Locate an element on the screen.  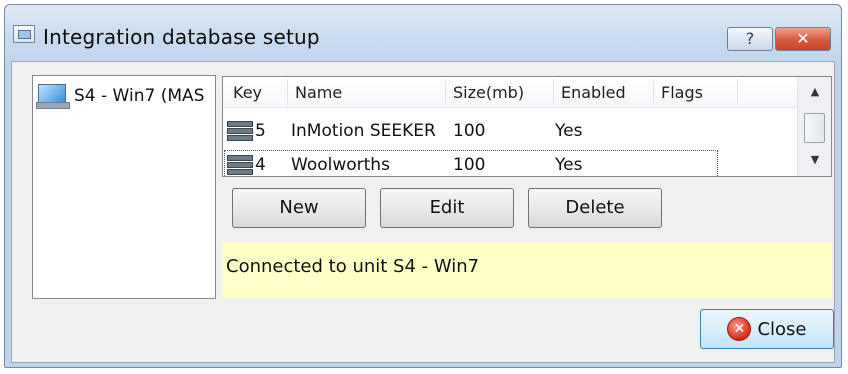
title-bar: Integration database setup ? ✕ is located at coordinates (423, 33).